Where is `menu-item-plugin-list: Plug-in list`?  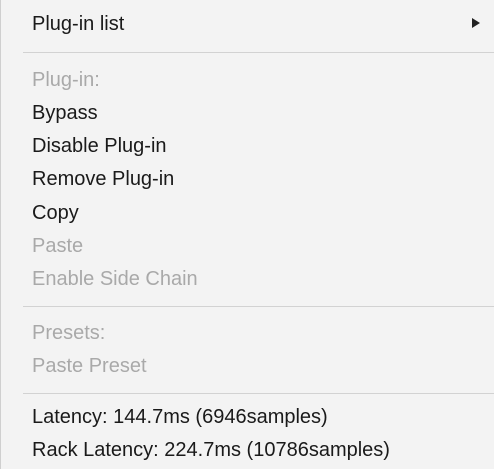
menu-item-plugin-list: Plug-in list is located at coordinates (78, 24).